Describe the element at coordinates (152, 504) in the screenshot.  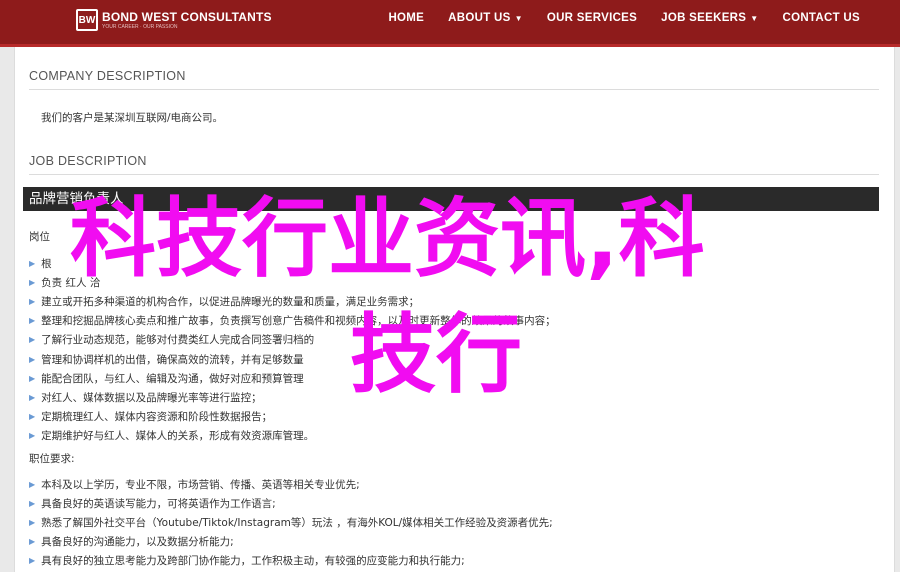
I see `list-item: ▶ 具备良好的英语读写能力，可将英语作为工作语言;` at that location.